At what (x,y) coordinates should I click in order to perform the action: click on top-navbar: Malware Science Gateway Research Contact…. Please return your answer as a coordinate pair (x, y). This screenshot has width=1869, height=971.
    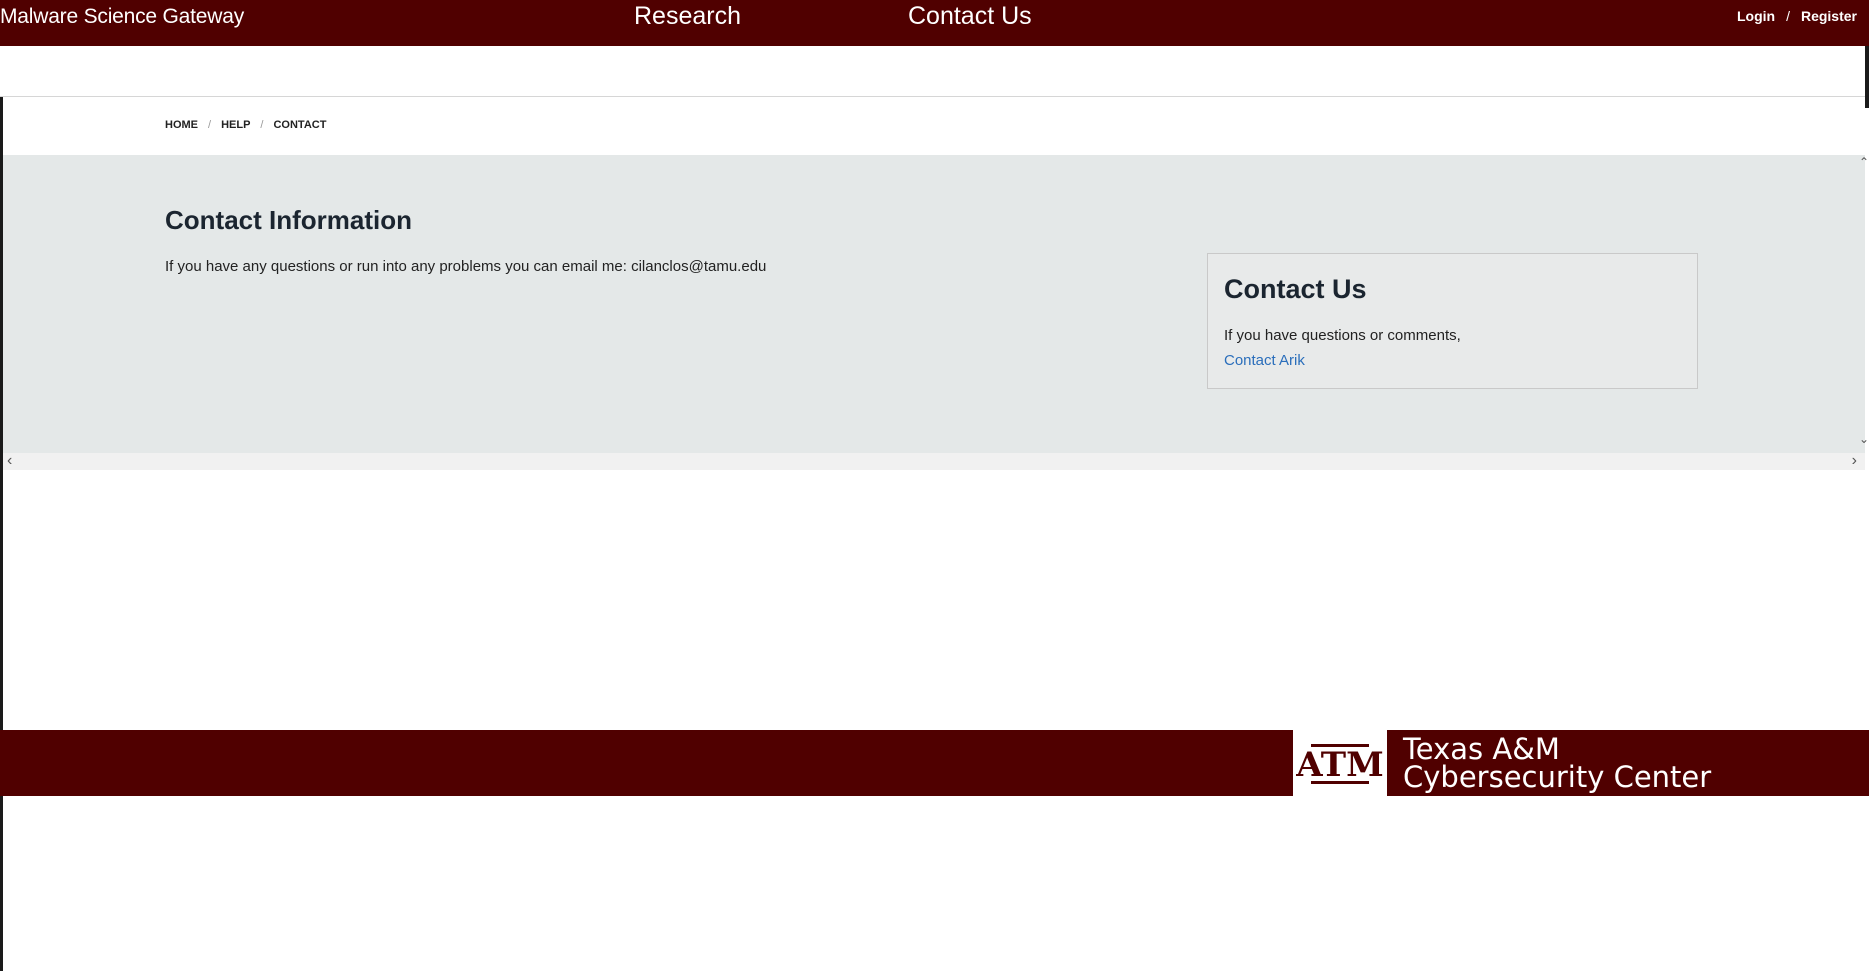
    Looking at the image, I should click on (934, 23).